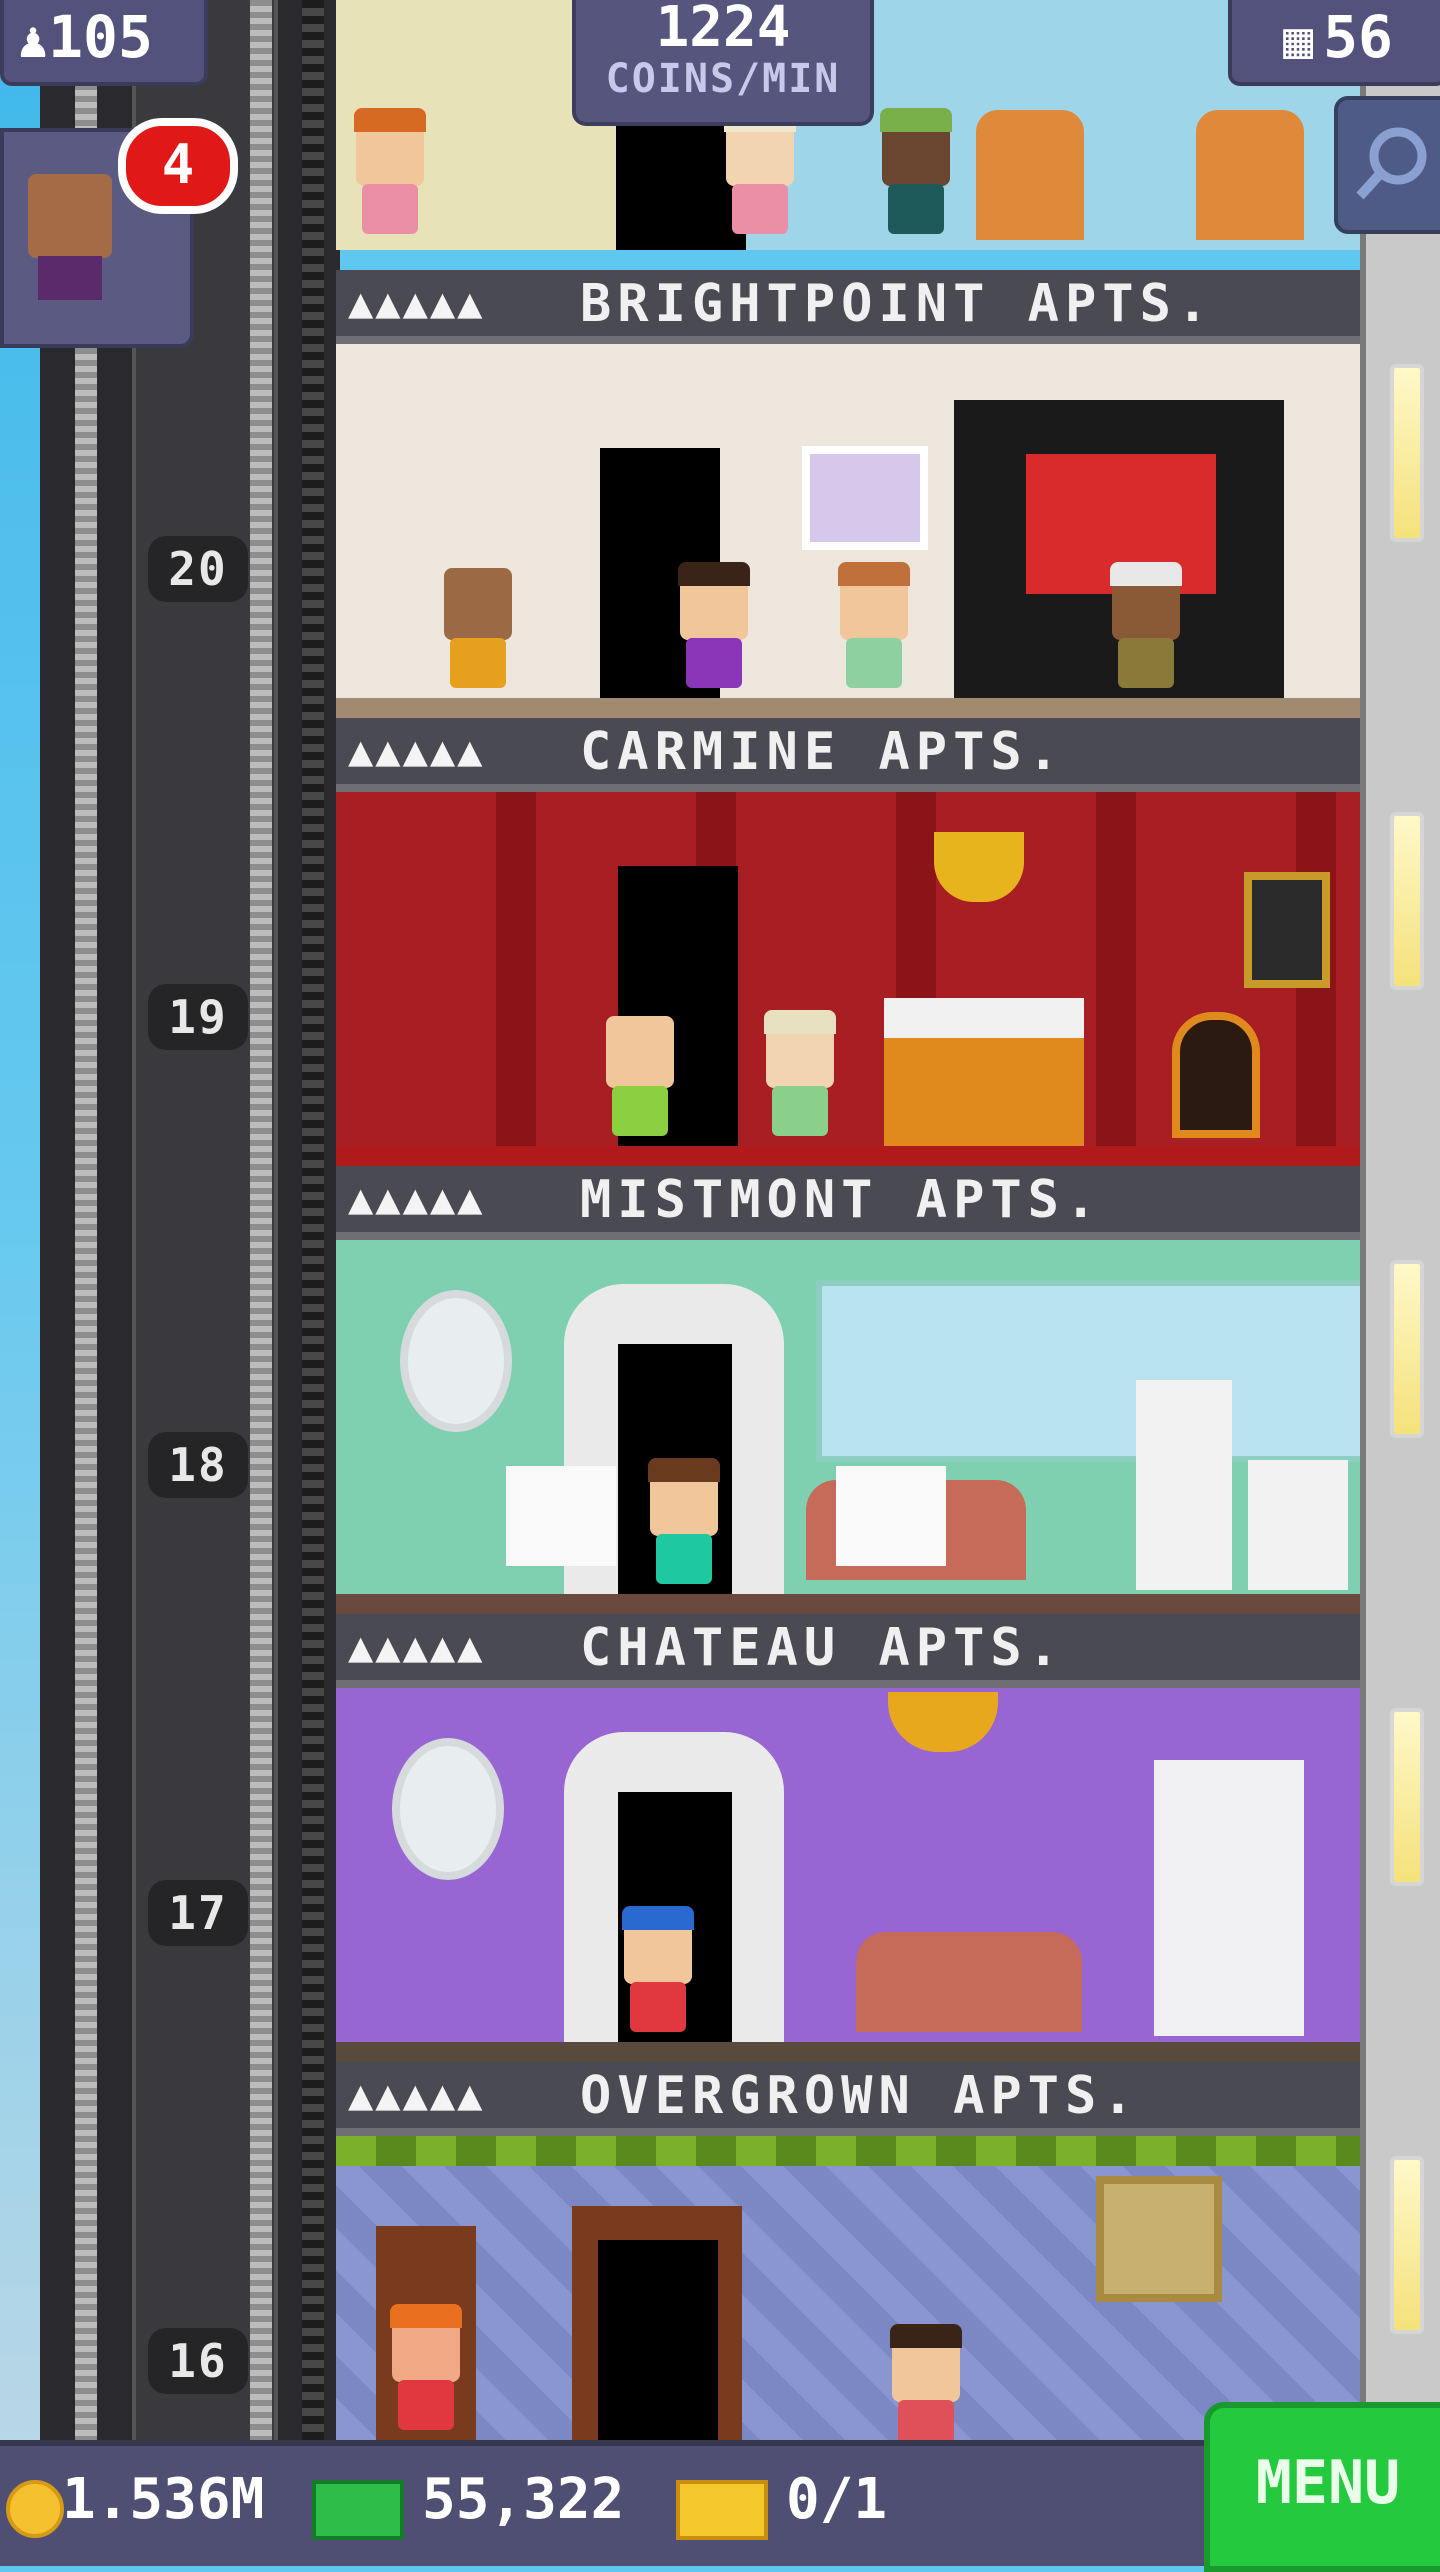  What do you see at coordinates (1088, 1371) in the screenshot?
I see `window` at bounding box center [1088, 1371].